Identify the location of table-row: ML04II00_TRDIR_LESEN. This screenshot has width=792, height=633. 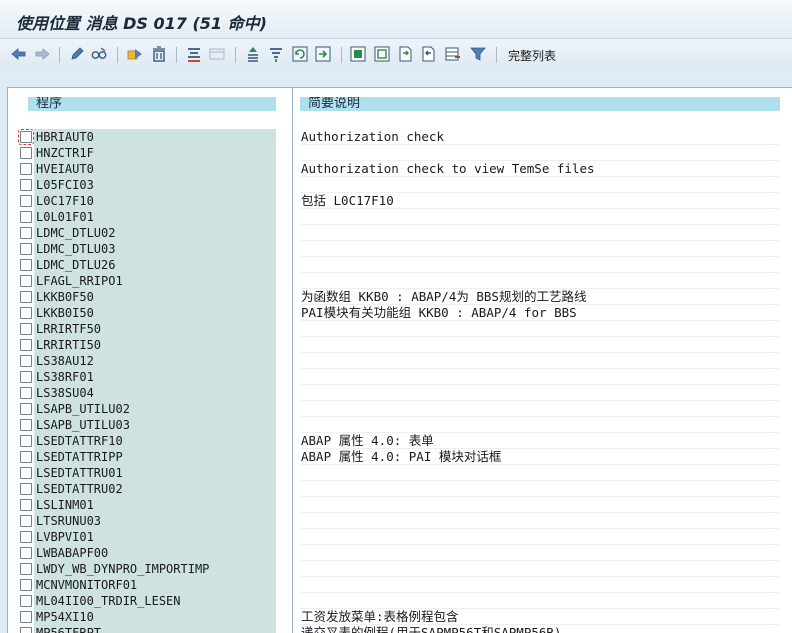
(400, 601).